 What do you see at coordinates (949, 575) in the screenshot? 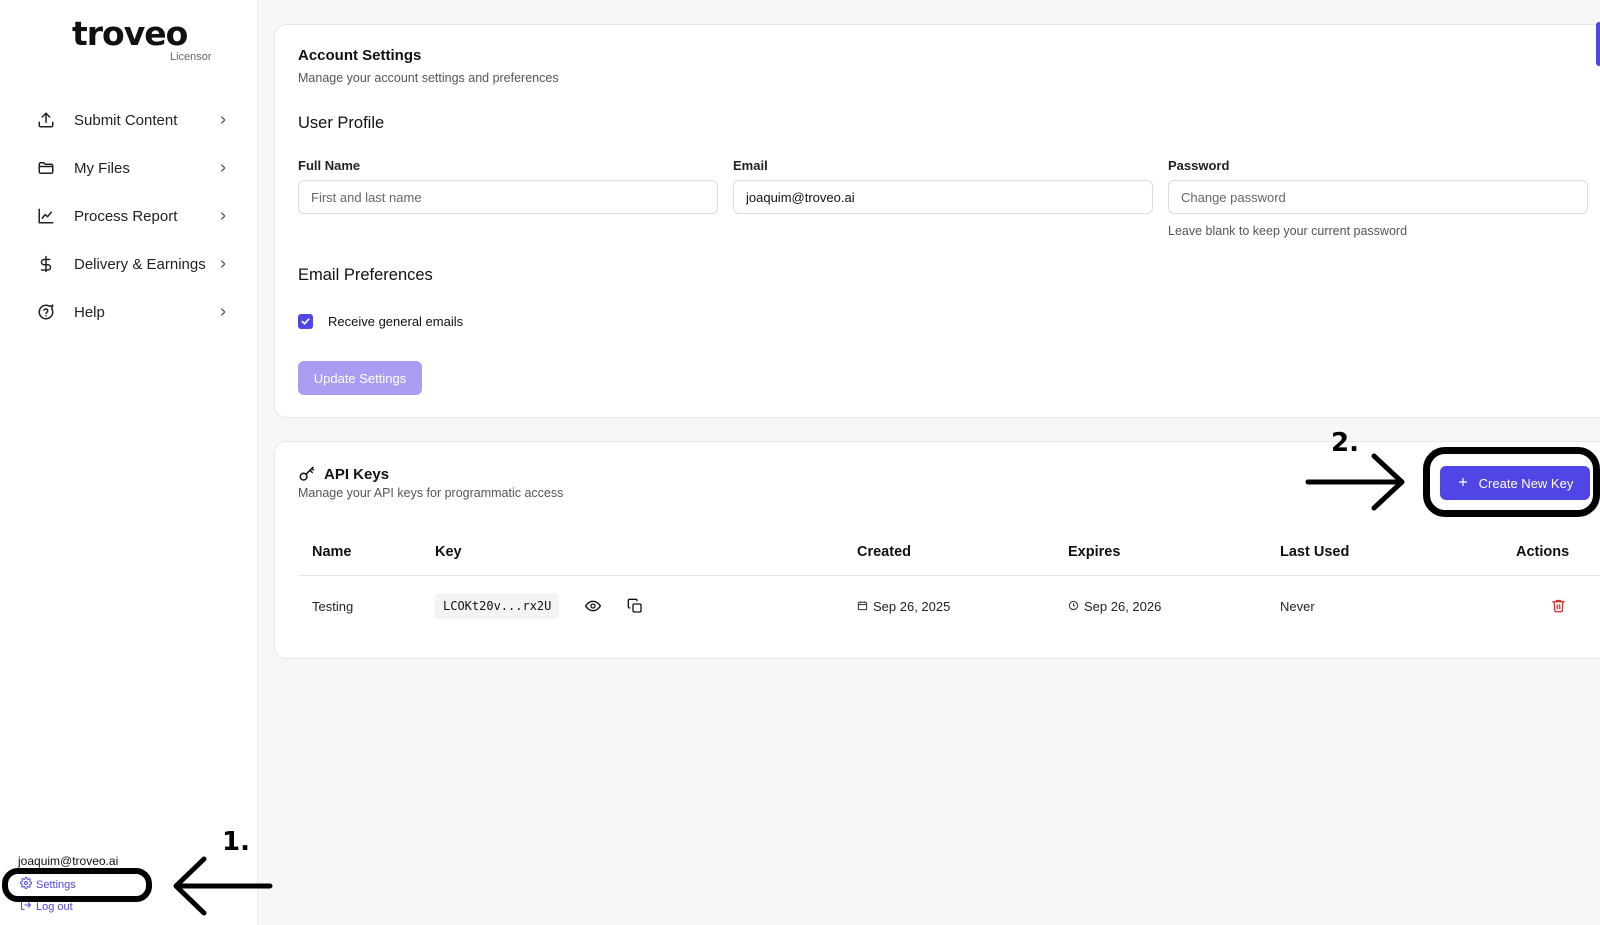
I see `table-divider` at bounding box center [949, 575].